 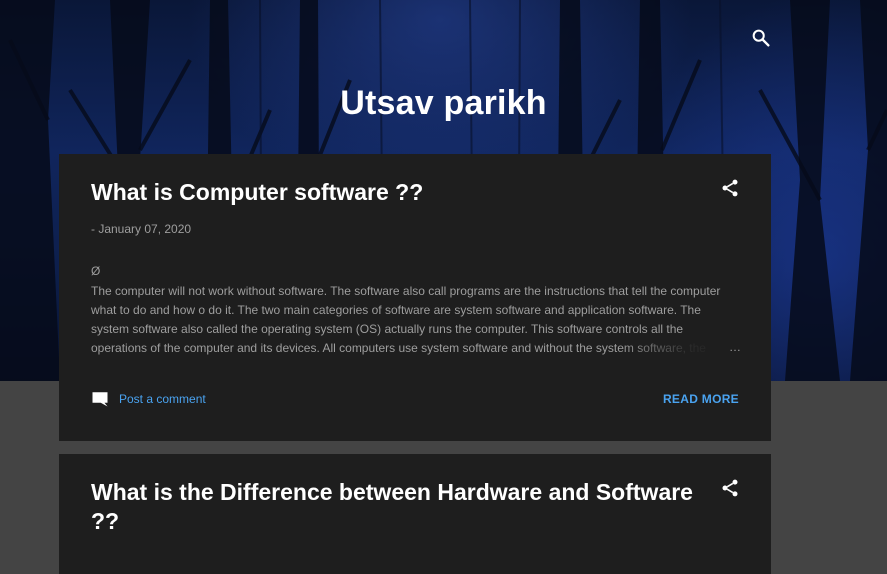 What do you see at coordinates (100, 399) in the screenshot?
I see `comment-icon` at bounding box center [100, 399].